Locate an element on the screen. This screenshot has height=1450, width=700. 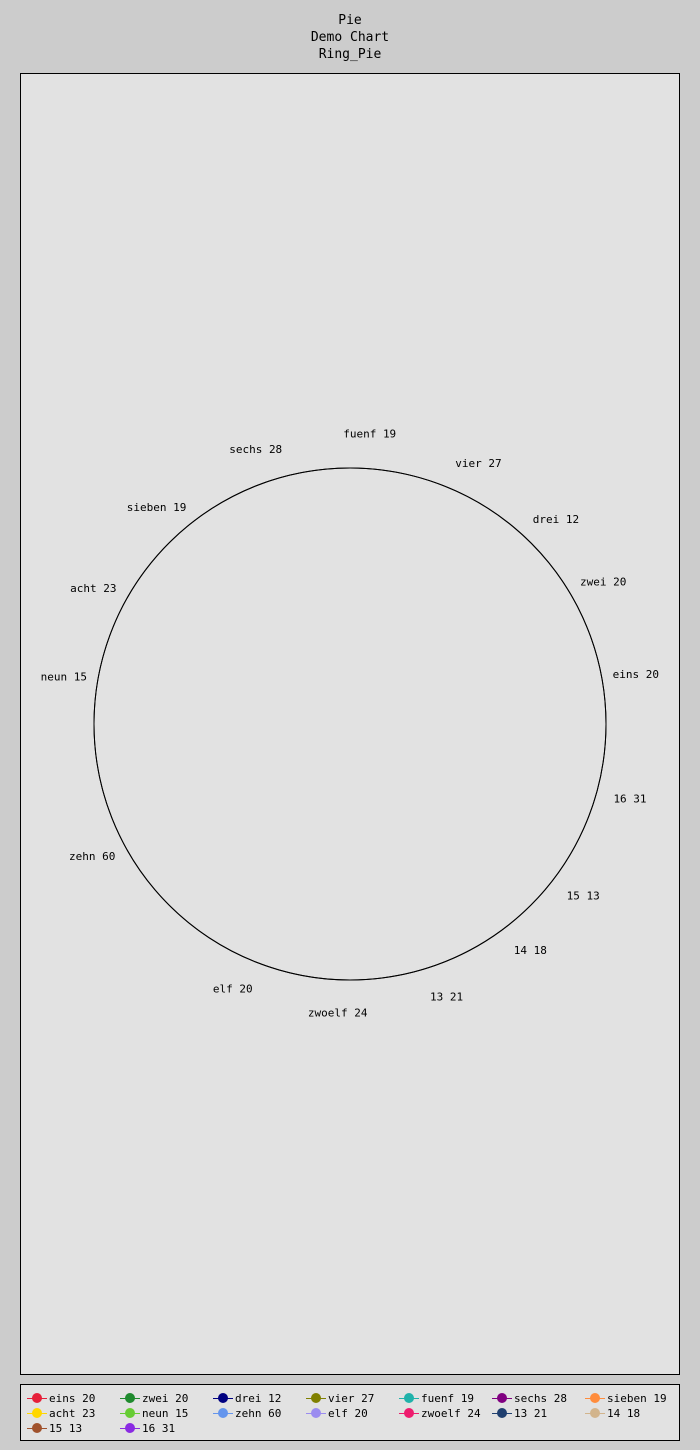
pie-slice-neun is located at coordinates (99, 683).